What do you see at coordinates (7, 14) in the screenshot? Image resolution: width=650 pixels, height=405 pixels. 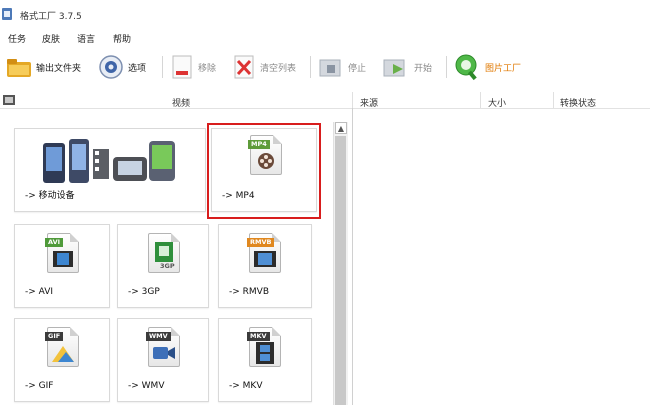 I see `app-icon` at bounding box center [7, 14].